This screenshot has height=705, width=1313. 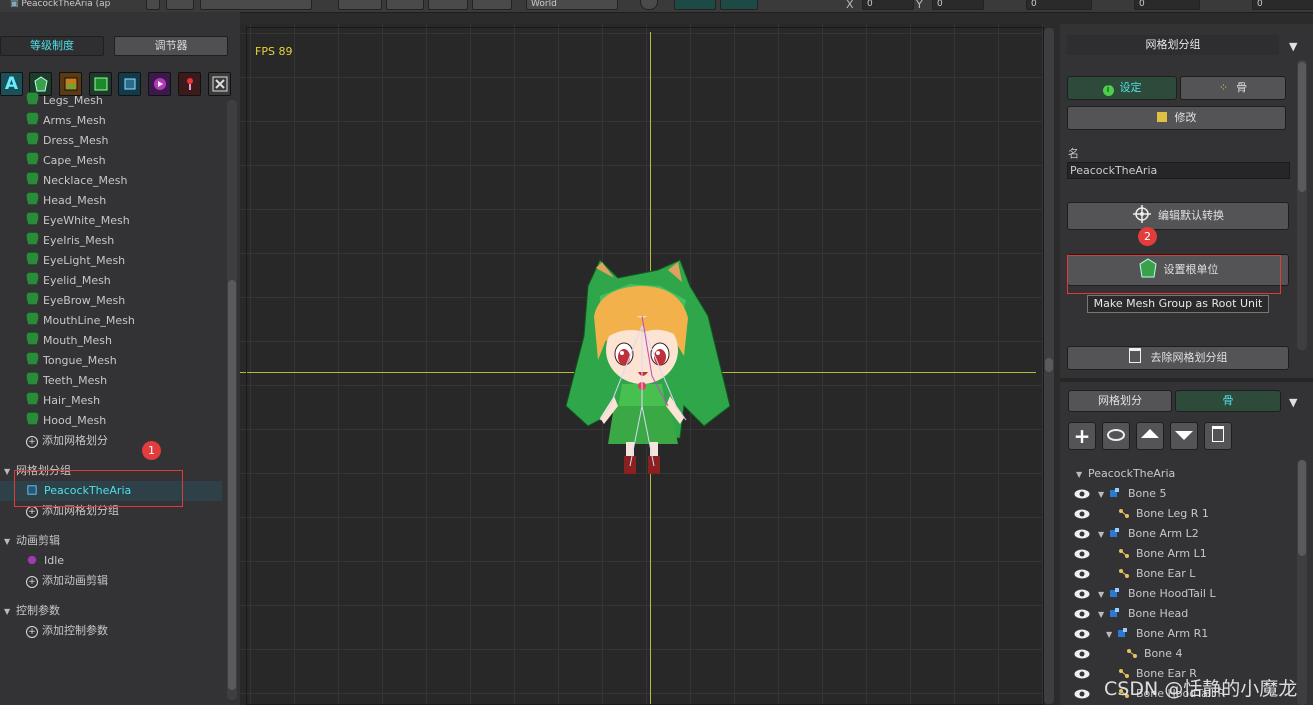 I want to click on layer-bone-button, so click(x=1116, y=436).